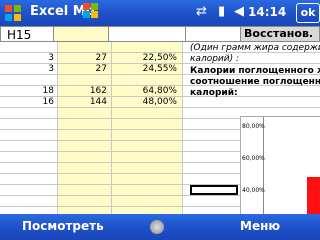 The height and width of the screenshot is (240, 320). Describe the element at coordinates (144, 69) in the screenshot. I see `table-cell: 24,55%` at that location.